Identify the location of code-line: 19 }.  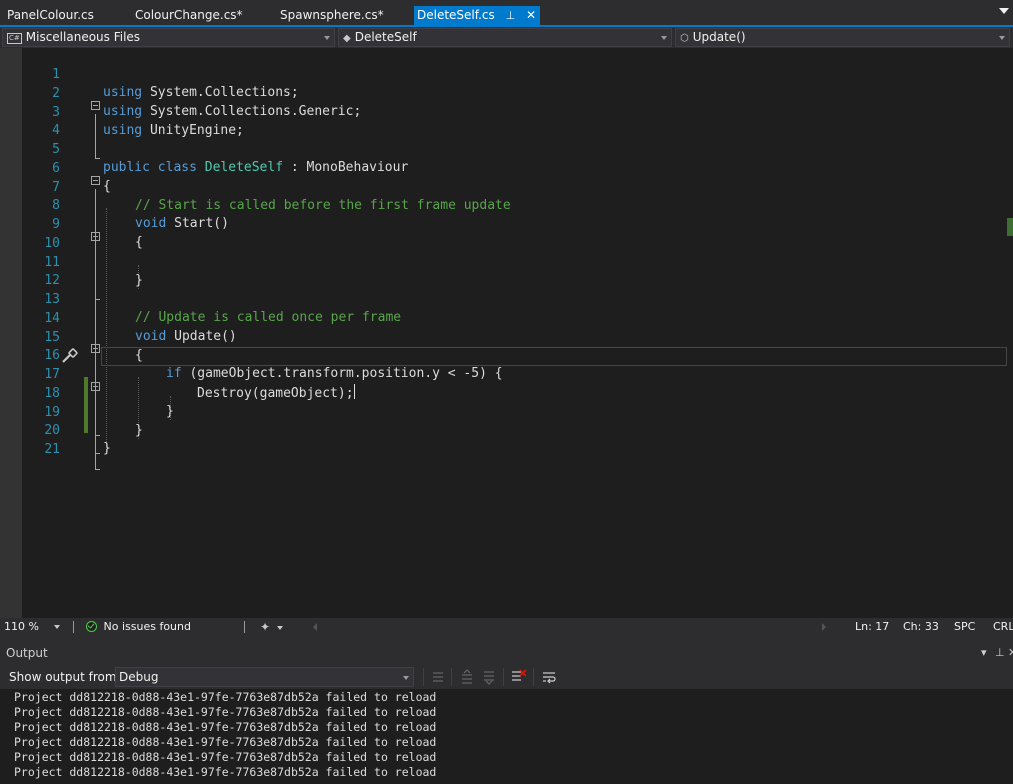
(506, 412).